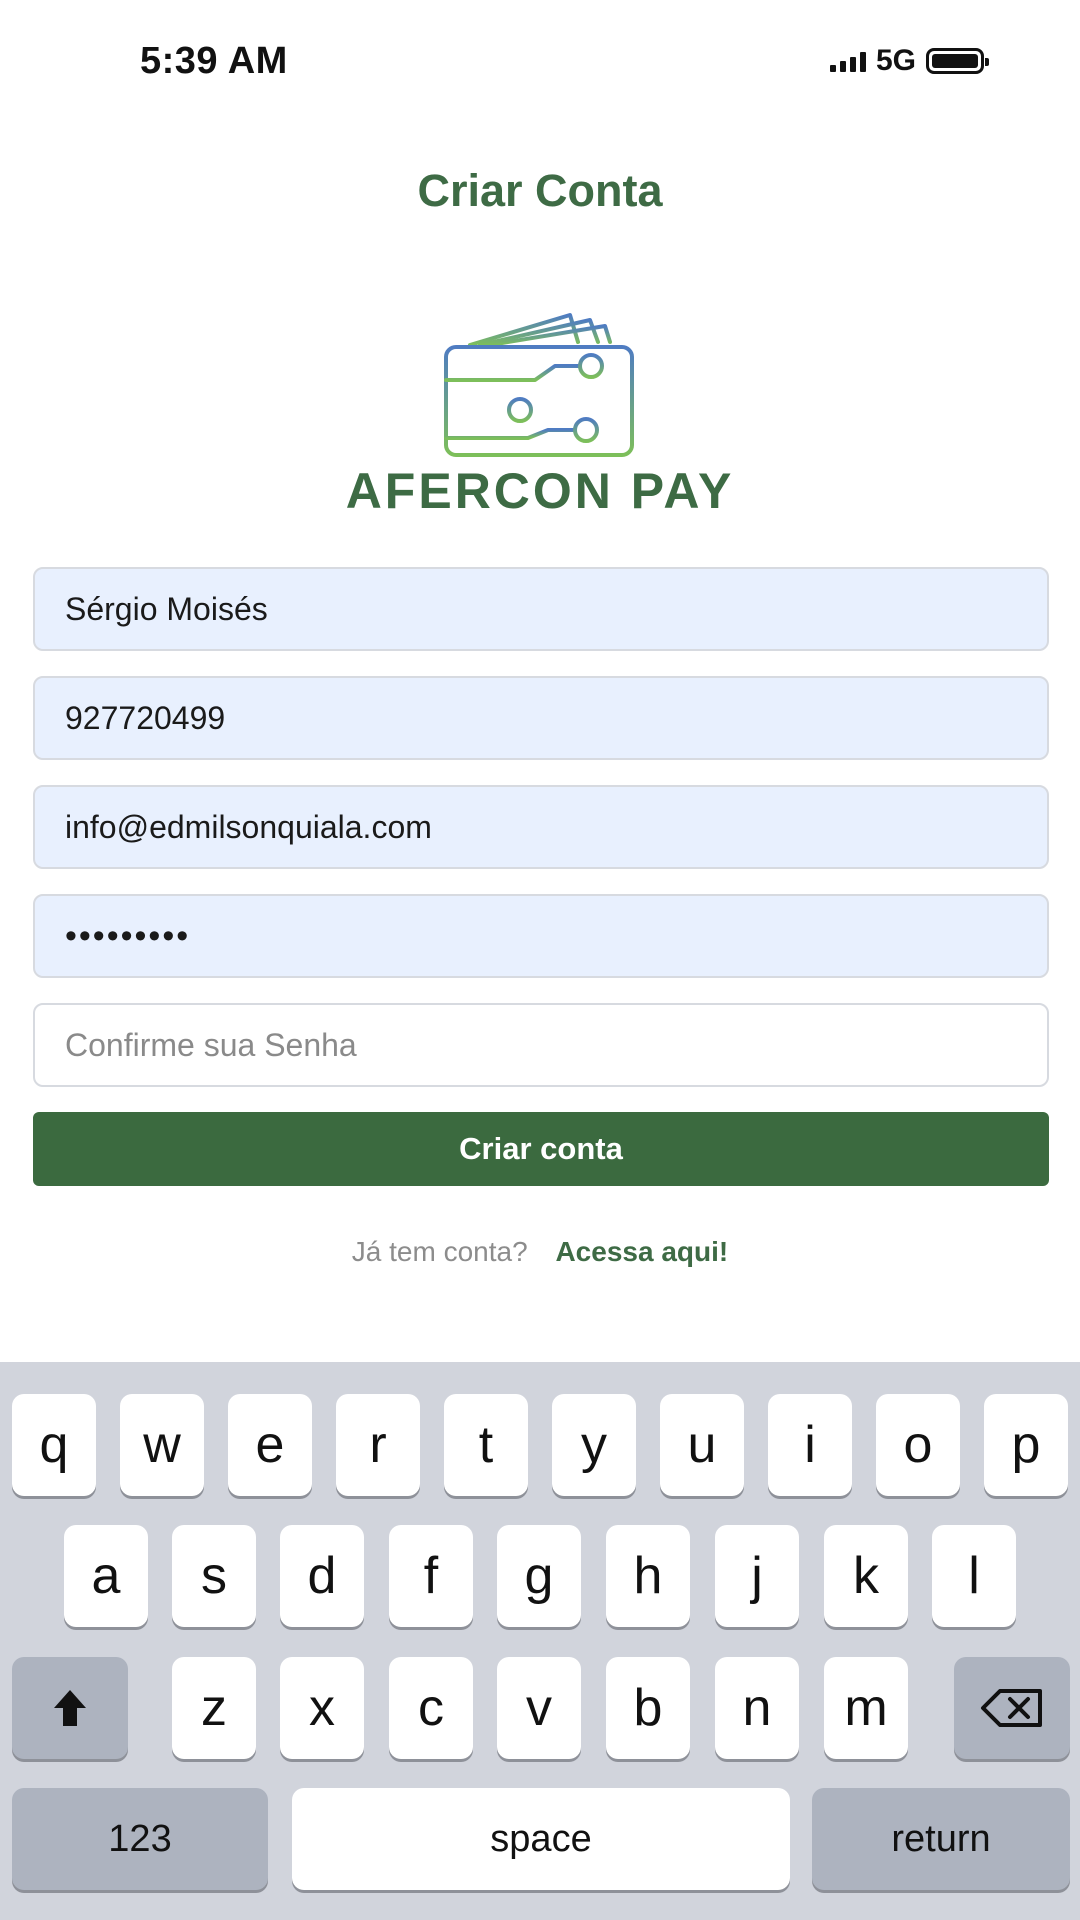 The image size is (1080, 1920). Describe the element at coordinates (702, 1445) in the screenshot. I see `key-u: u` at that location.